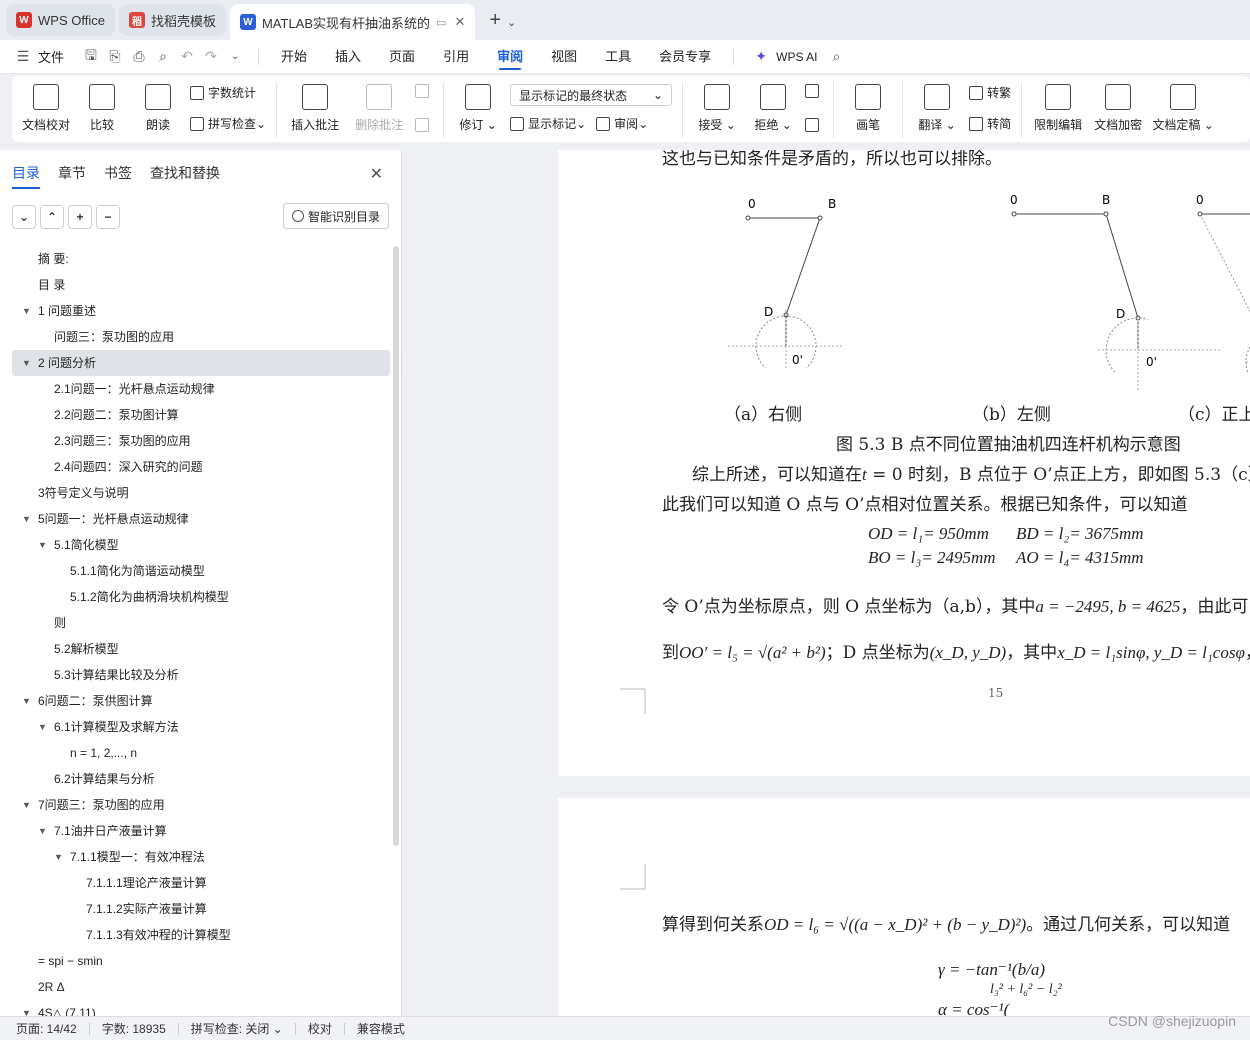 This screenshot has width=1250, height=1040. Describe the element at coordinates (510, 57) in the screenshot. I see `tab-review: 审阅` at that location.